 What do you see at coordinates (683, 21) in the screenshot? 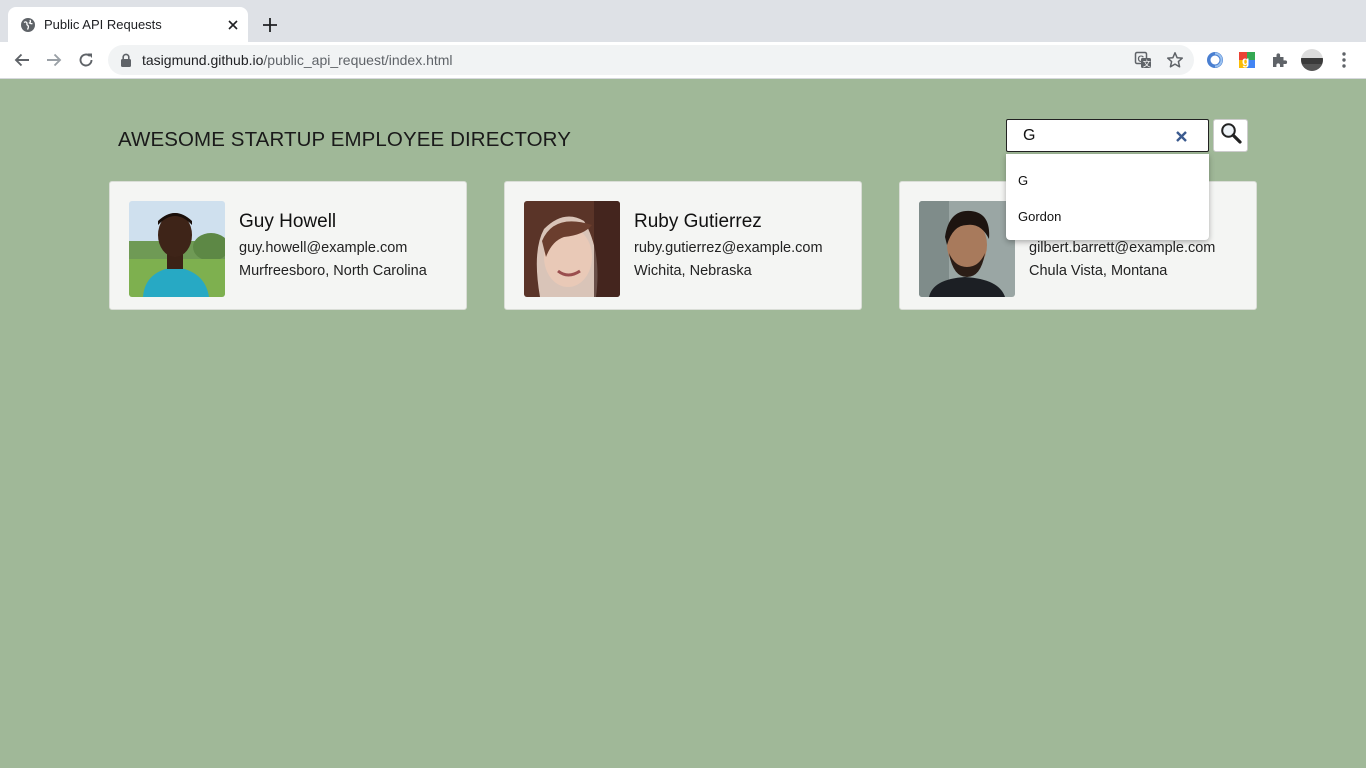
I see `browser-tab-strip: Public API Requests` at bounding box center [683, 21].